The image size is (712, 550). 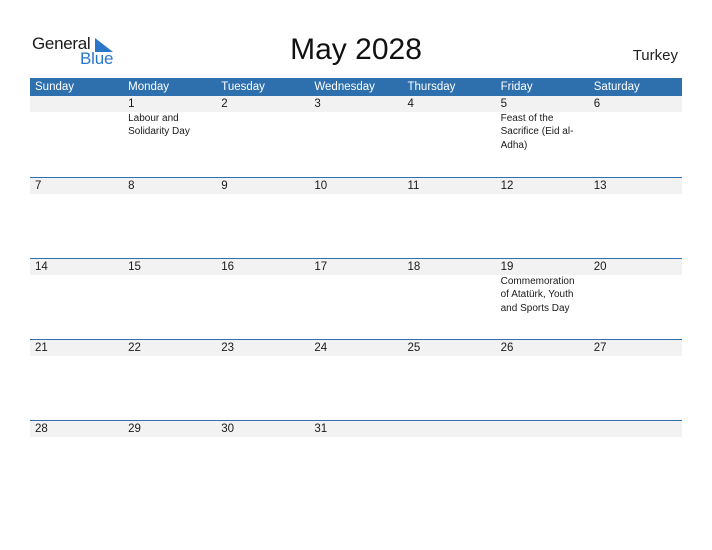 I want to click on day-cell: 8, so click(x=169, y=186).